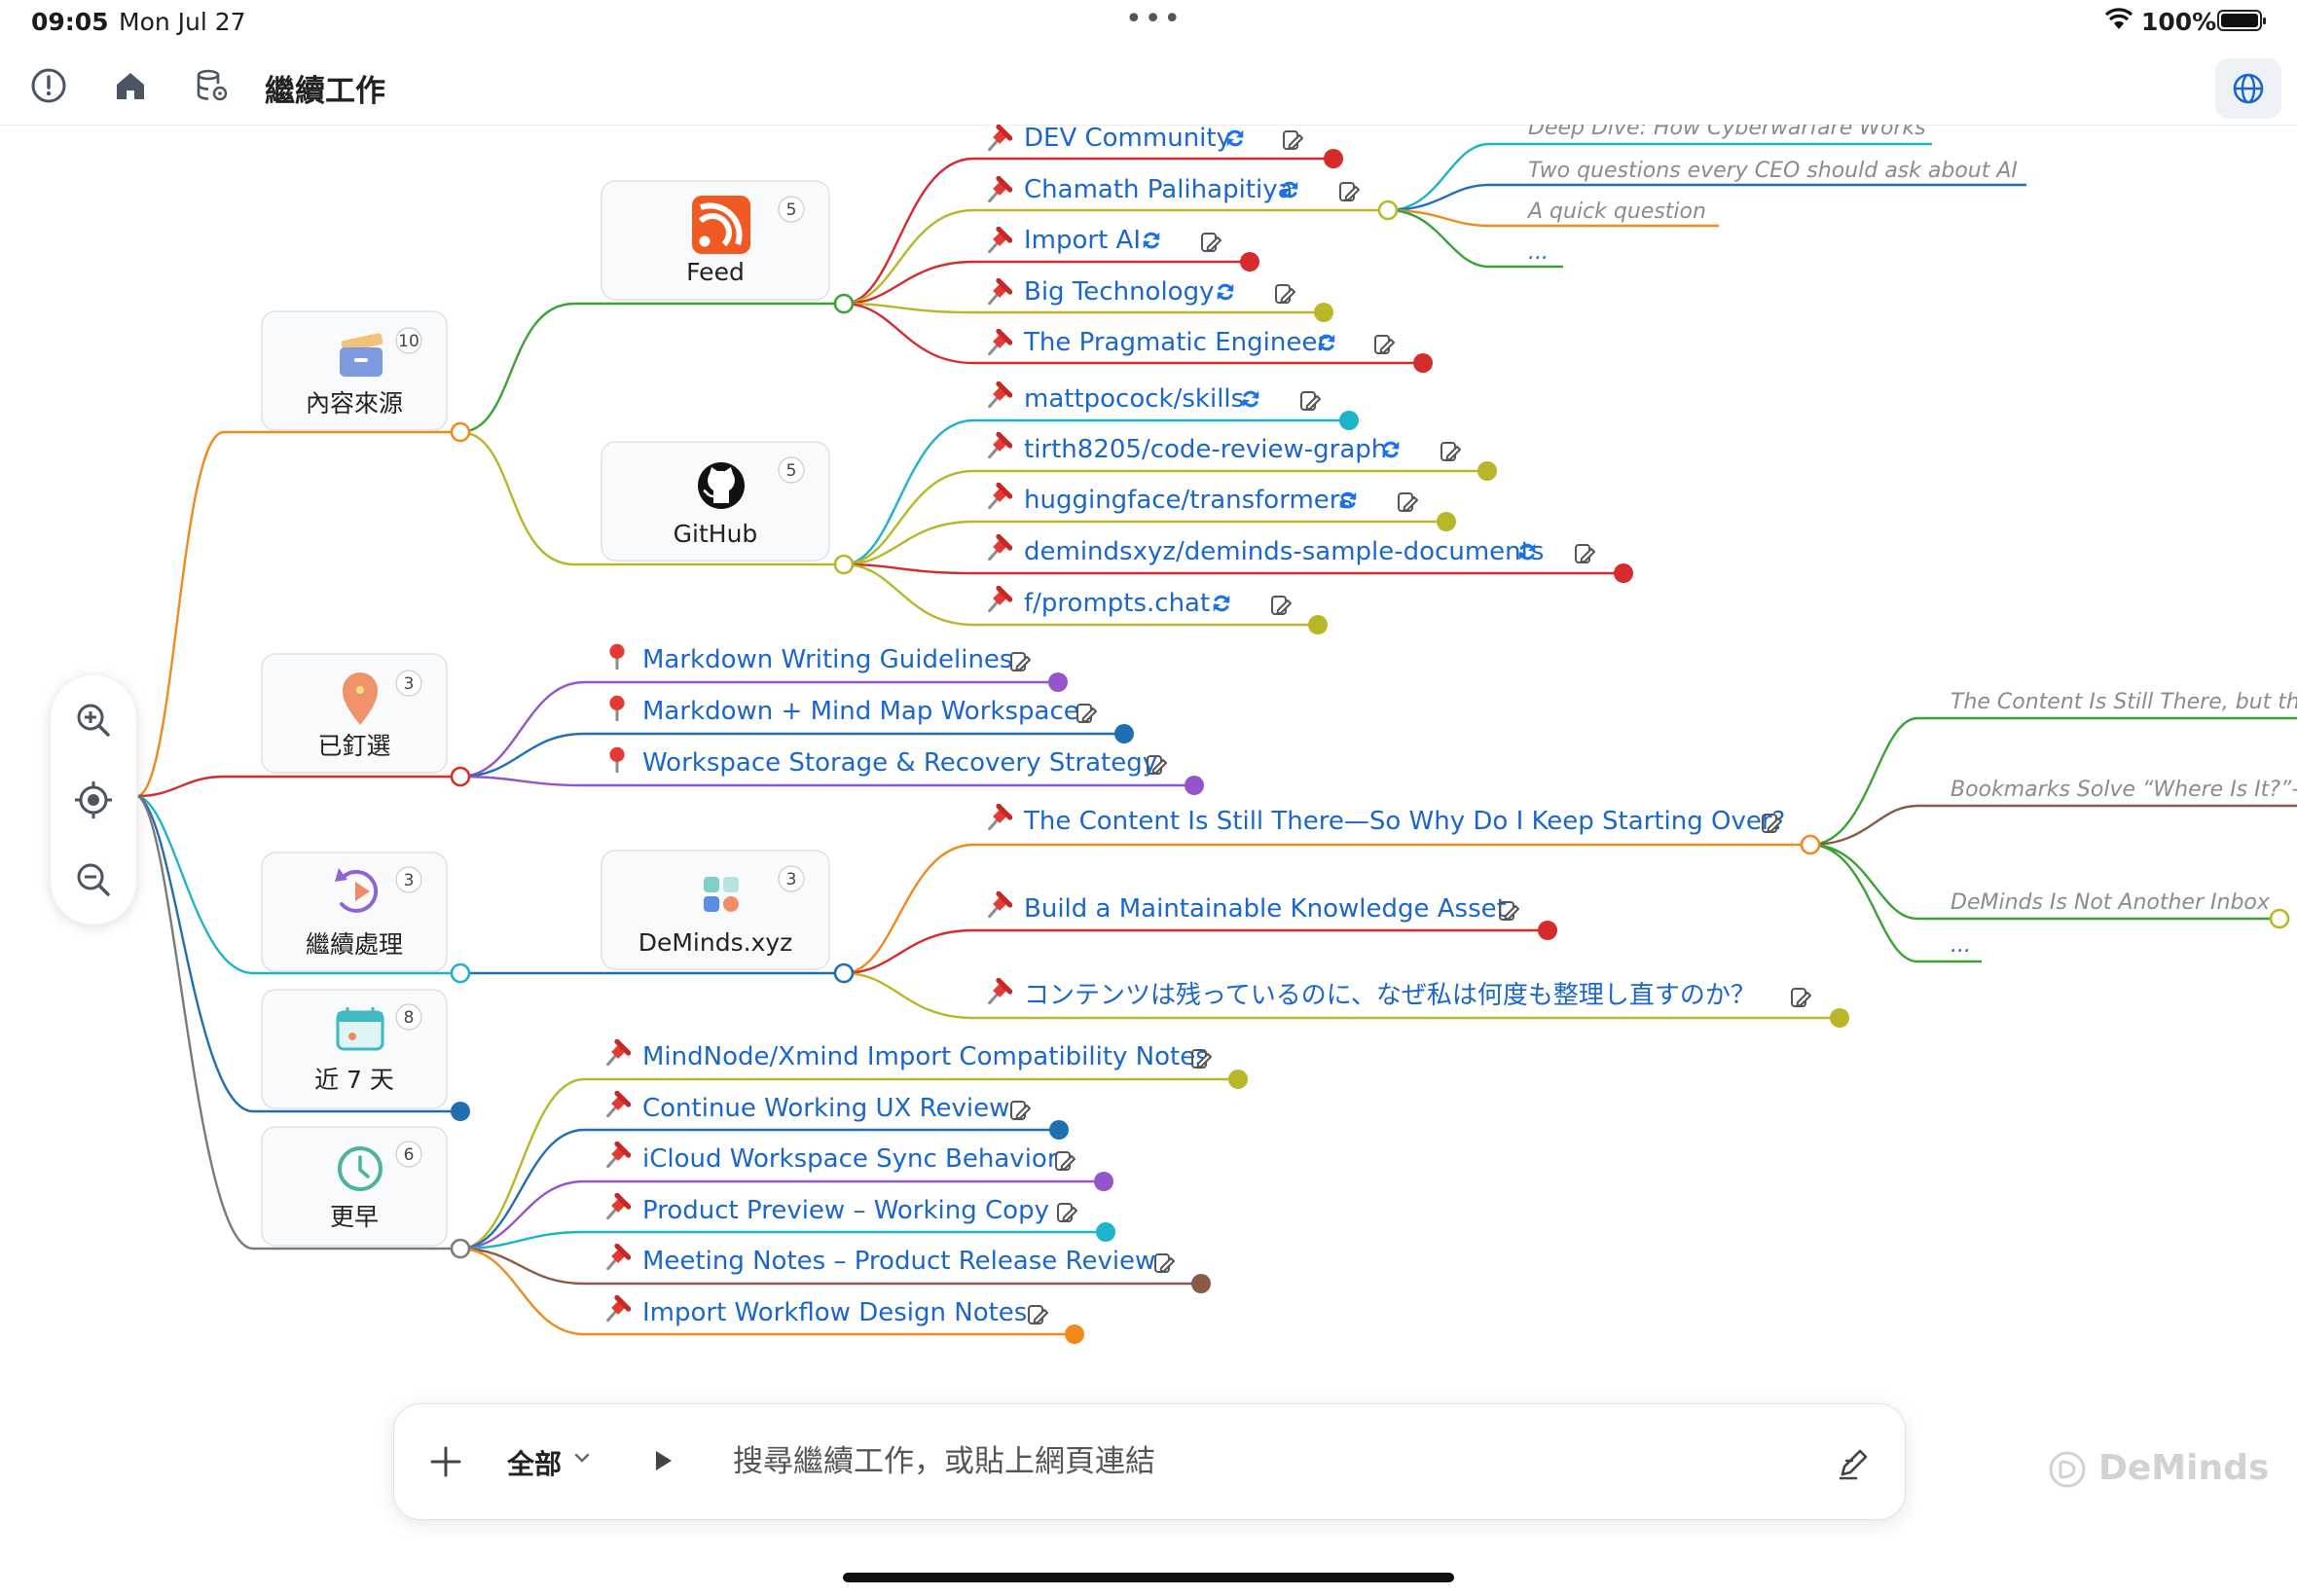  What do you see at coordinates (891, 1261) in the screenshot?
I see `earlier-item: Meeting Notes – Product Release Review` at bounding box center [891, 1261].